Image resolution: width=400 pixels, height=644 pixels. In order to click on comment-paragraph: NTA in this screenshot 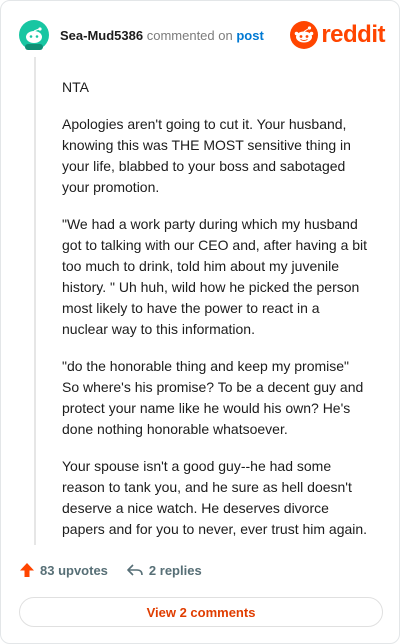, I will do `click(75, 87)`.